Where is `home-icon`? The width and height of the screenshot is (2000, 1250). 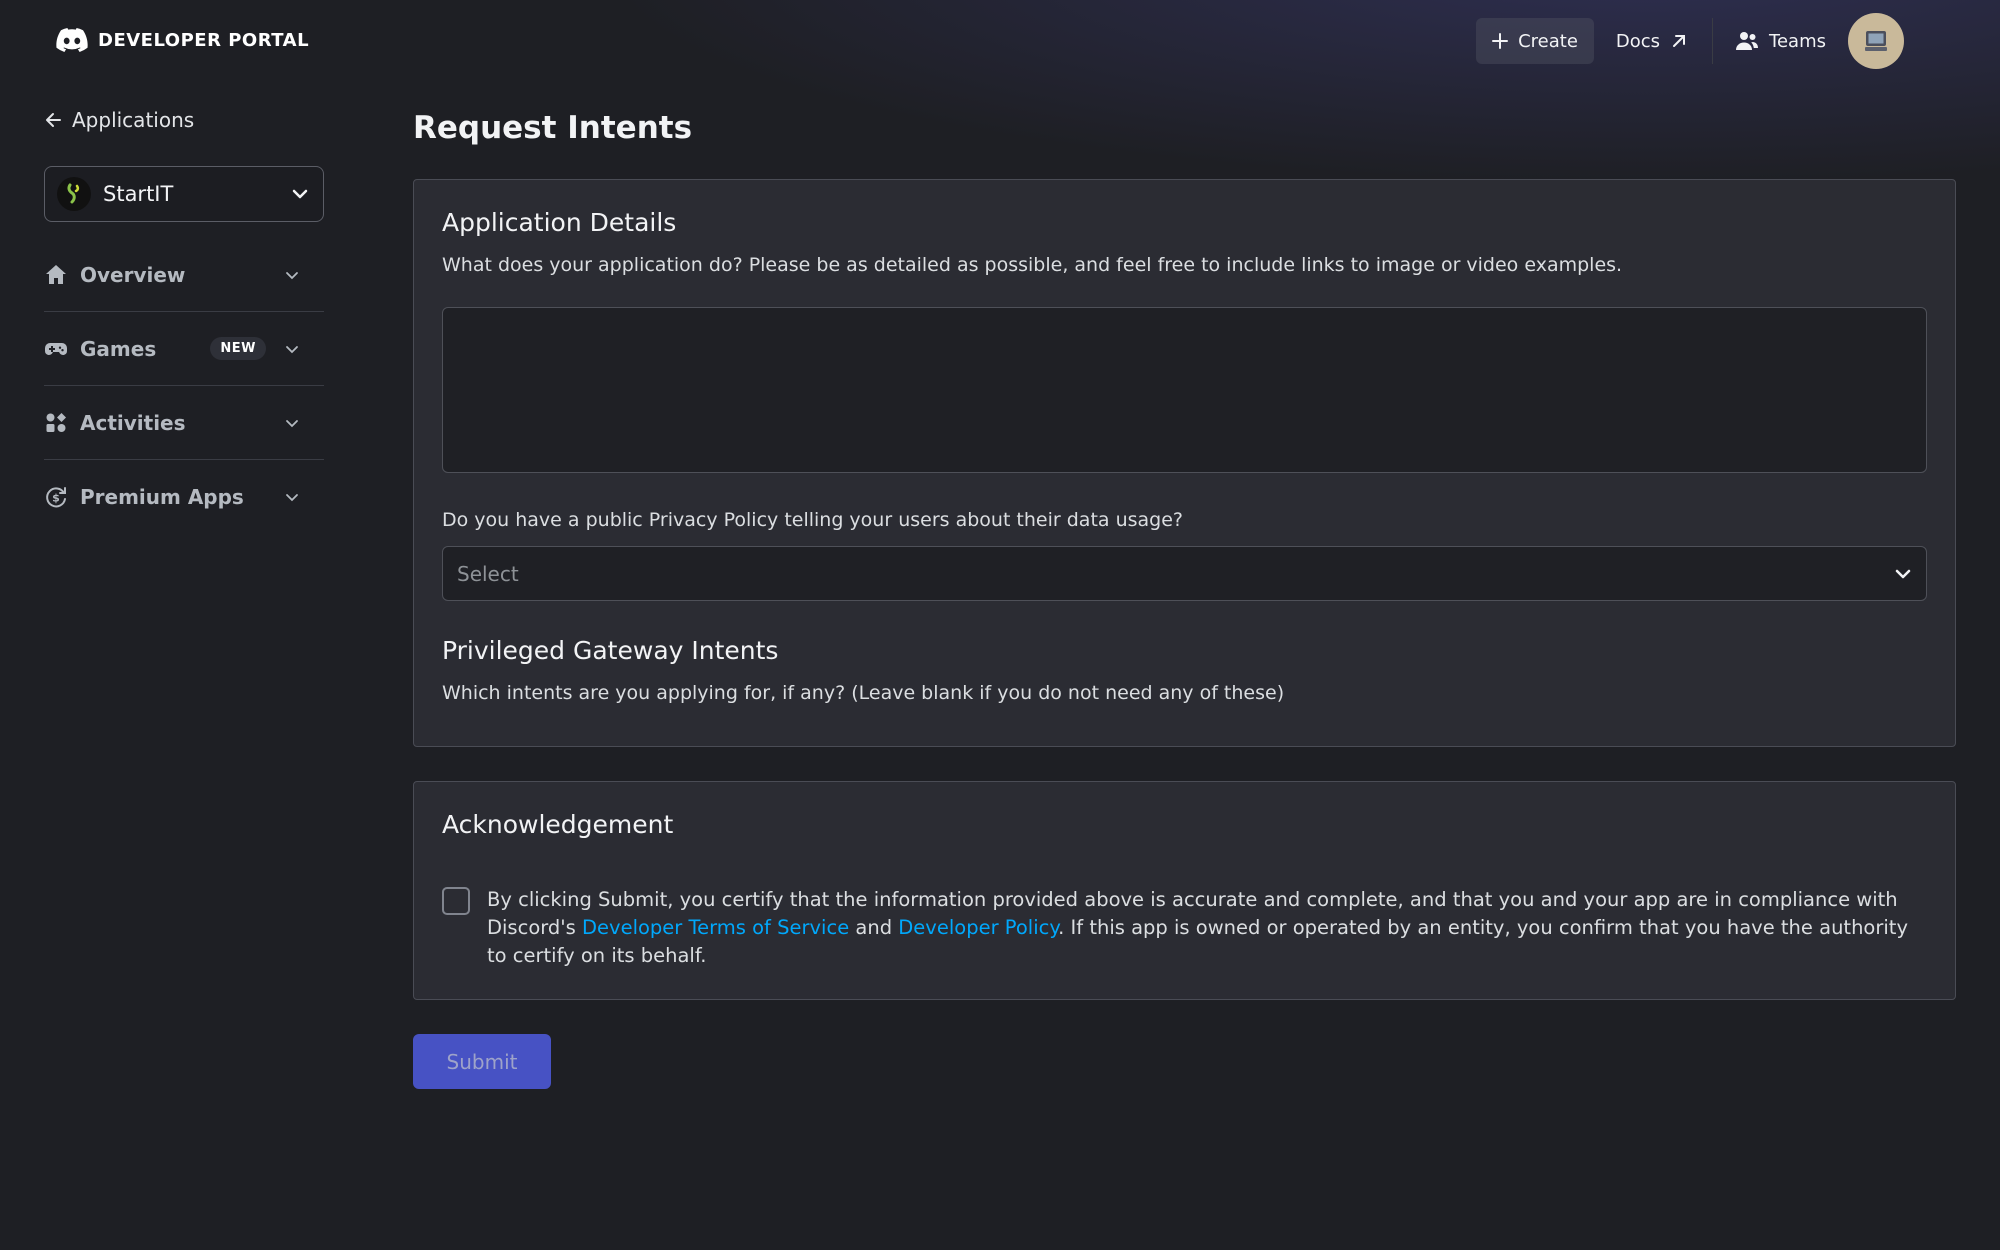 home-icon is located at coordinates (56, 275).